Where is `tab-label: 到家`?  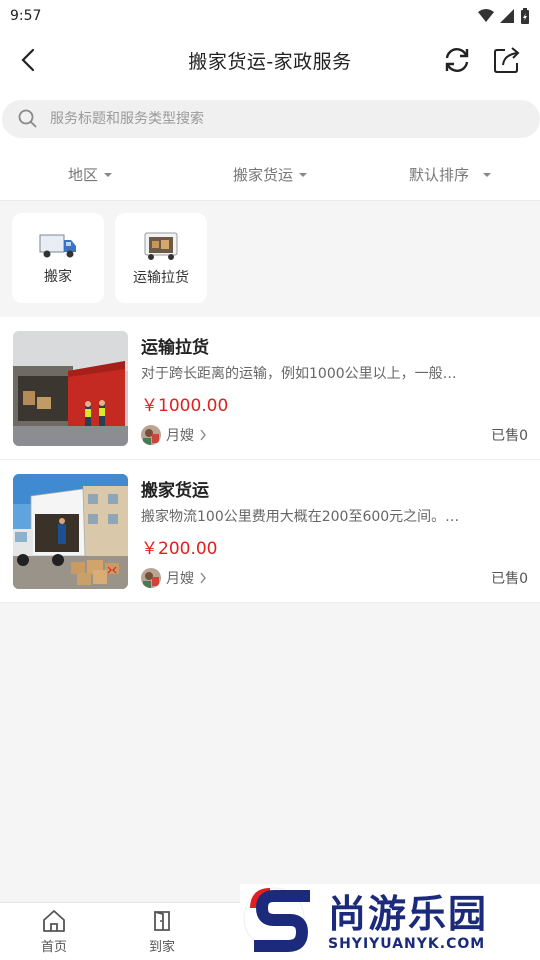
tab-label: 到家 is located at coordinates (161, 947).